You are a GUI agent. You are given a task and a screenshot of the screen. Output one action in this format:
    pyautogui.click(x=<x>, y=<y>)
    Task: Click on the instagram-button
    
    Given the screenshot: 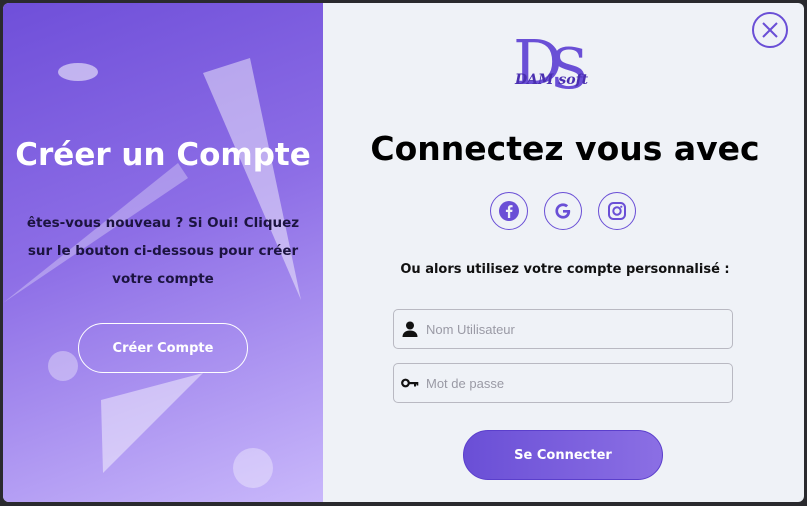 What is the action you would take?
    pyautogui.click(x=617, y=211)
    